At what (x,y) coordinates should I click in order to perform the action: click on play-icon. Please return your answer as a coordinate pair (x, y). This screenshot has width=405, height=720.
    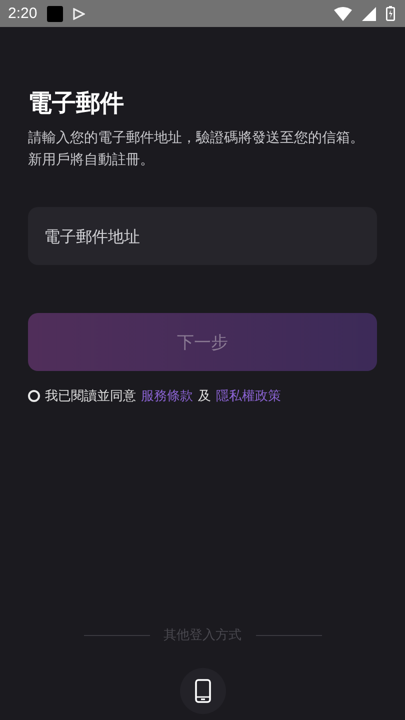
    Looking at the image, I should click on (79, 14).